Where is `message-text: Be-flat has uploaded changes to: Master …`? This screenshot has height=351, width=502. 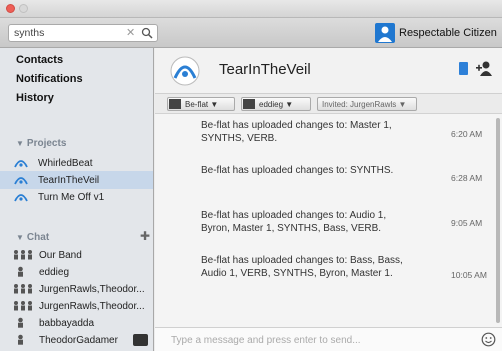
message-text: Be-flat has uploaded changes to: Master … is located at coordinates (296, 132).